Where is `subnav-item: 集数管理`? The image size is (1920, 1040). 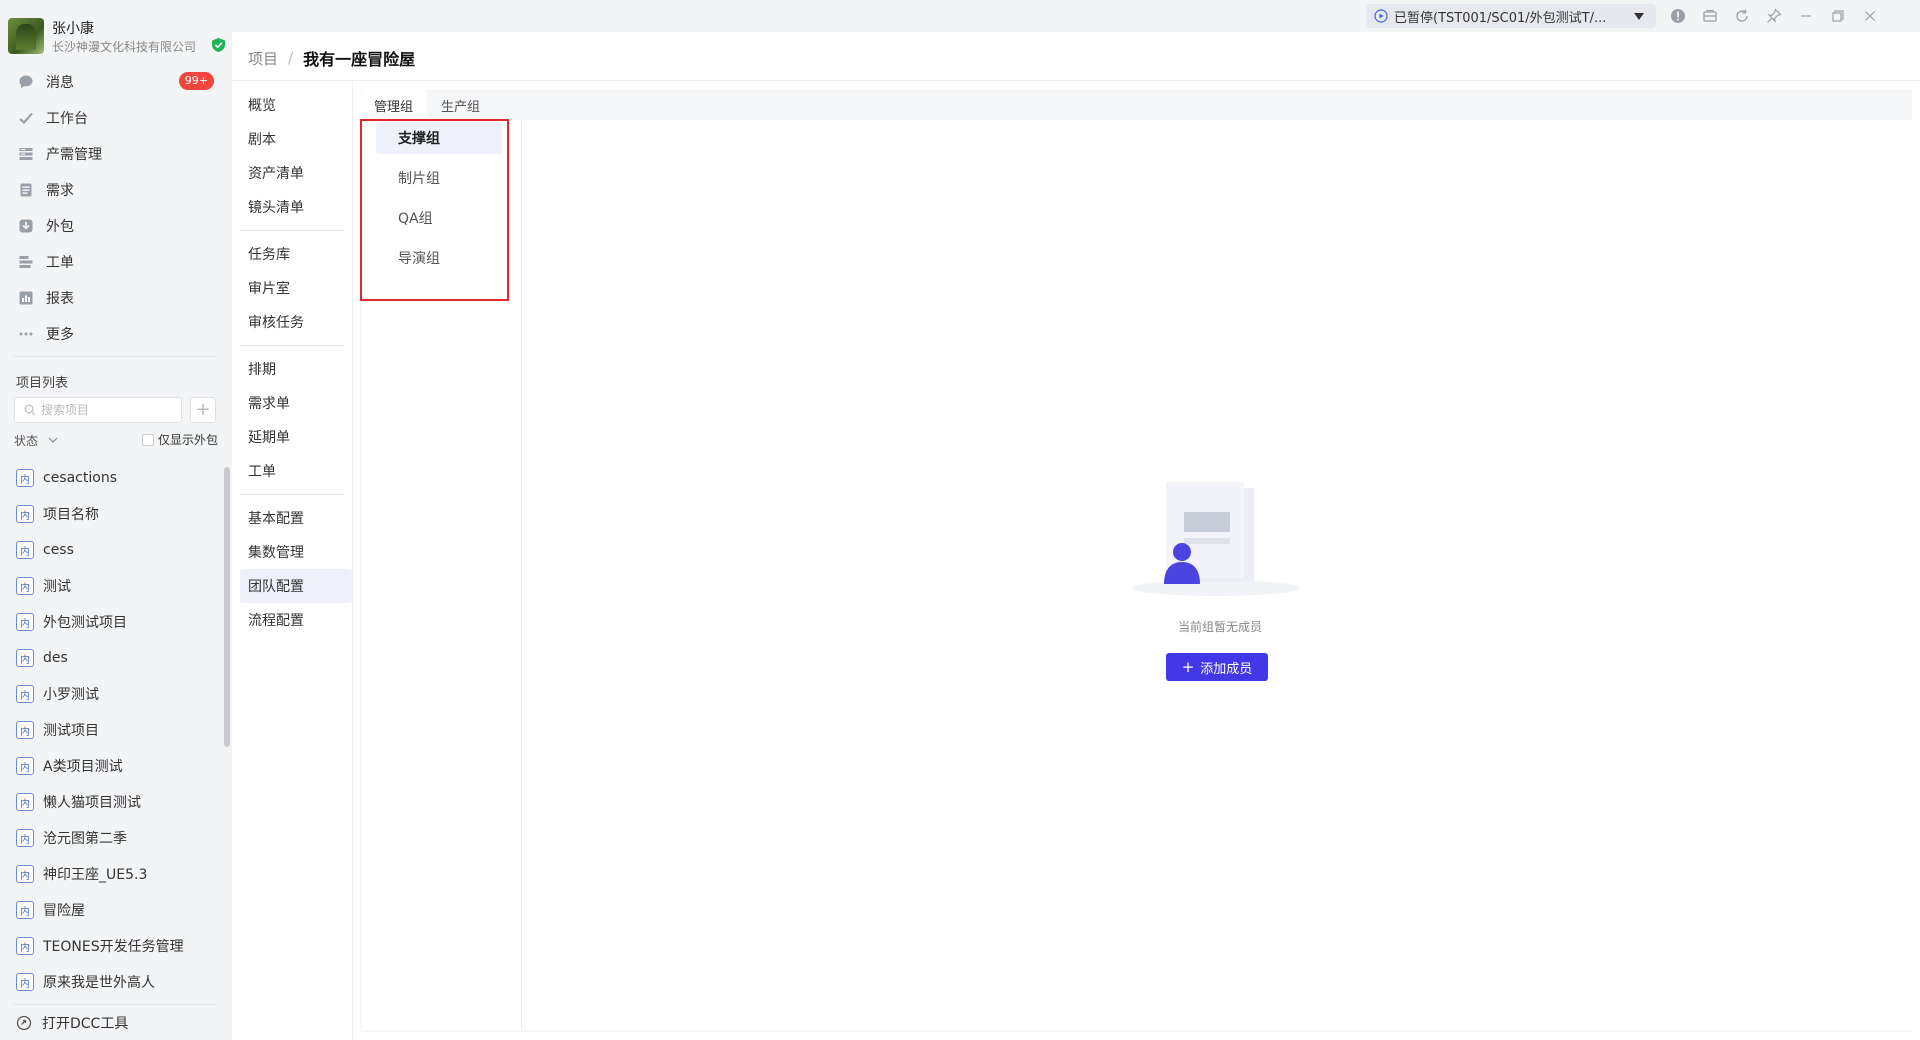 subnav-item: 集数管理 is located at coordinates (296, 552).